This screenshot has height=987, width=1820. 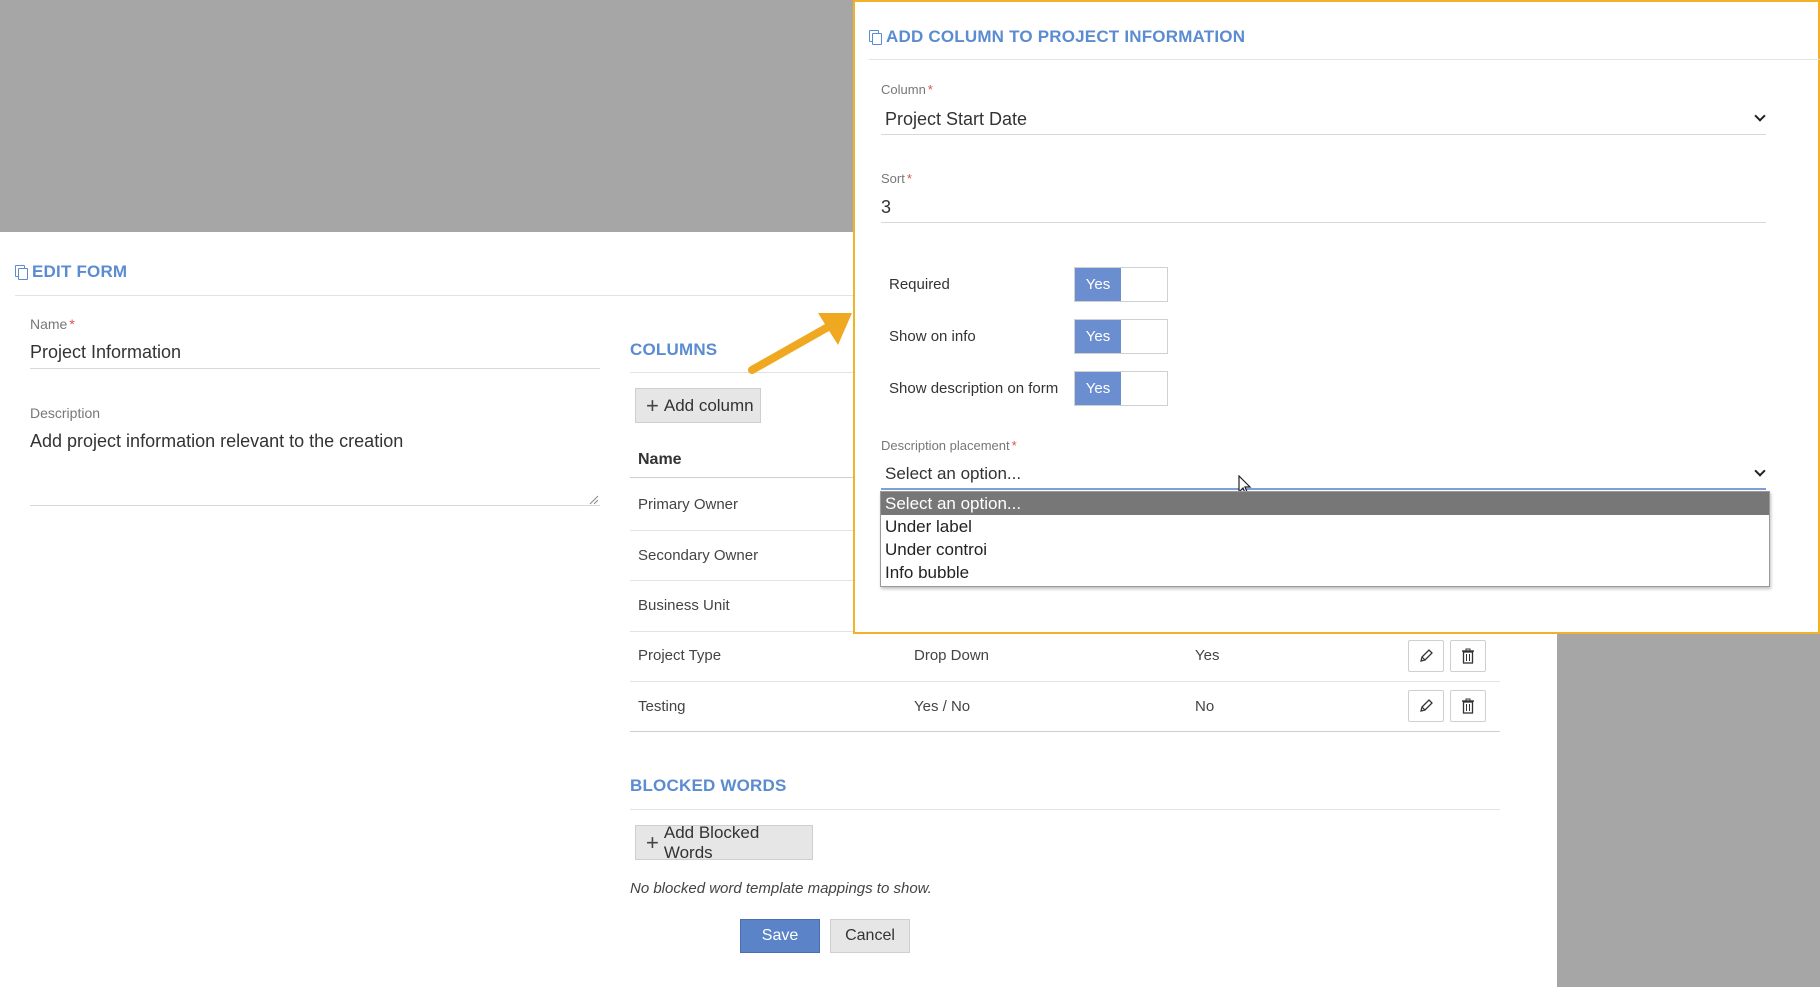 What do you see at coordinates (1760, 471) in the screenshot?
I see `chevron-down-icon` at bounding box center [1760, 471].